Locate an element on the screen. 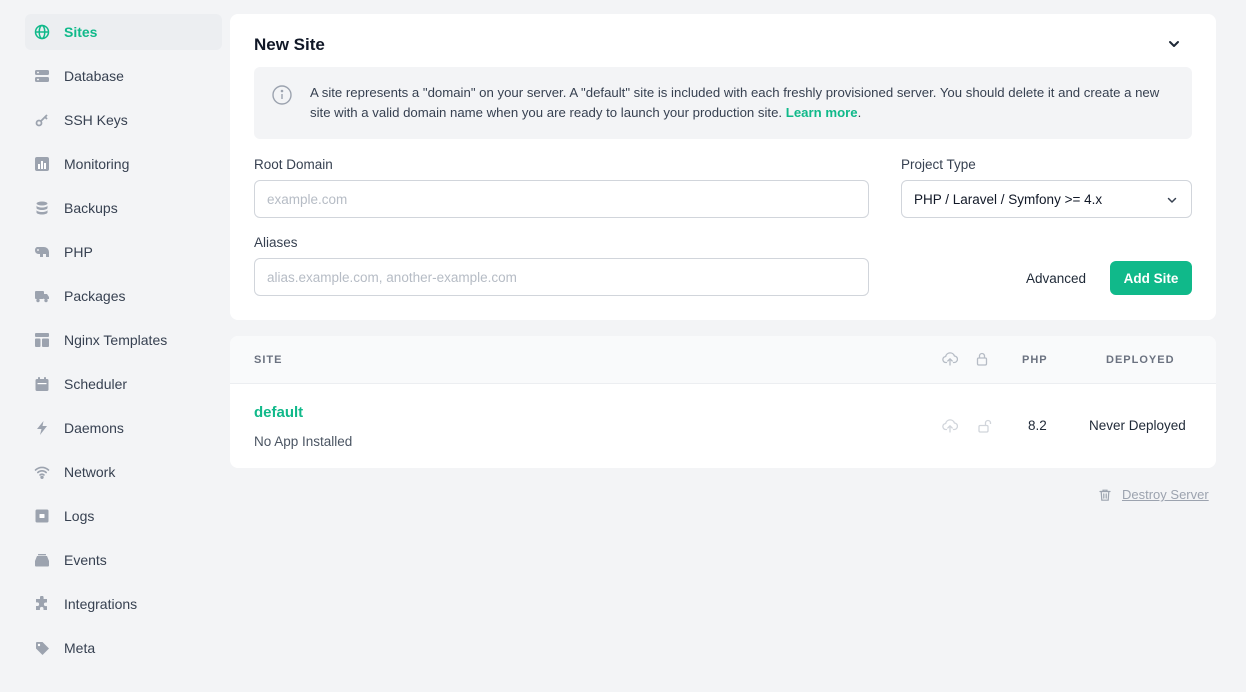 This screenshot has height=692, width=1246. sidebar-item-label: SSH Keys is located at coordinates (96, 120).